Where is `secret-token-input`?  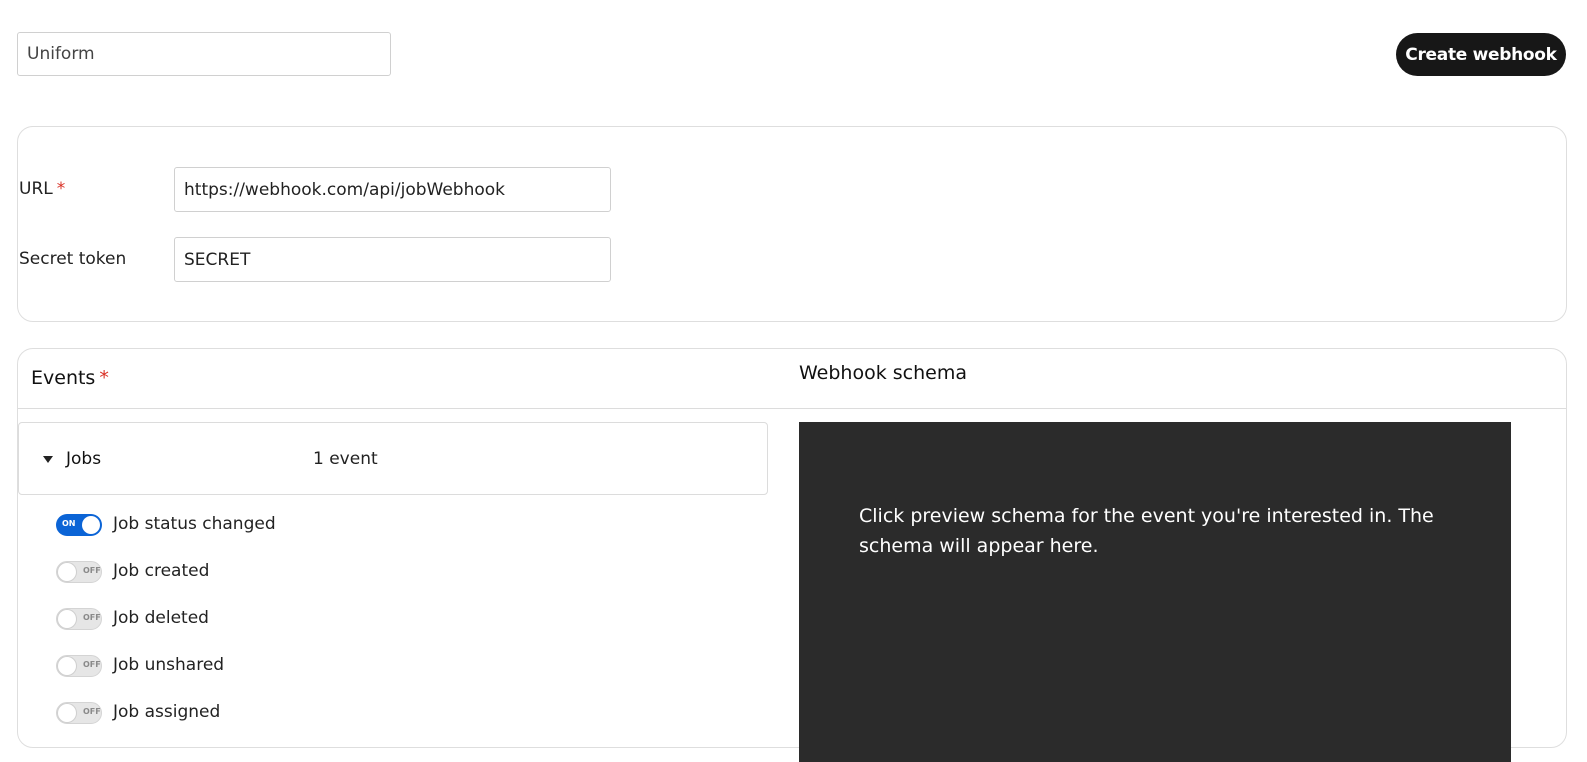 secret-token-input is located at coordinates (392, 259).